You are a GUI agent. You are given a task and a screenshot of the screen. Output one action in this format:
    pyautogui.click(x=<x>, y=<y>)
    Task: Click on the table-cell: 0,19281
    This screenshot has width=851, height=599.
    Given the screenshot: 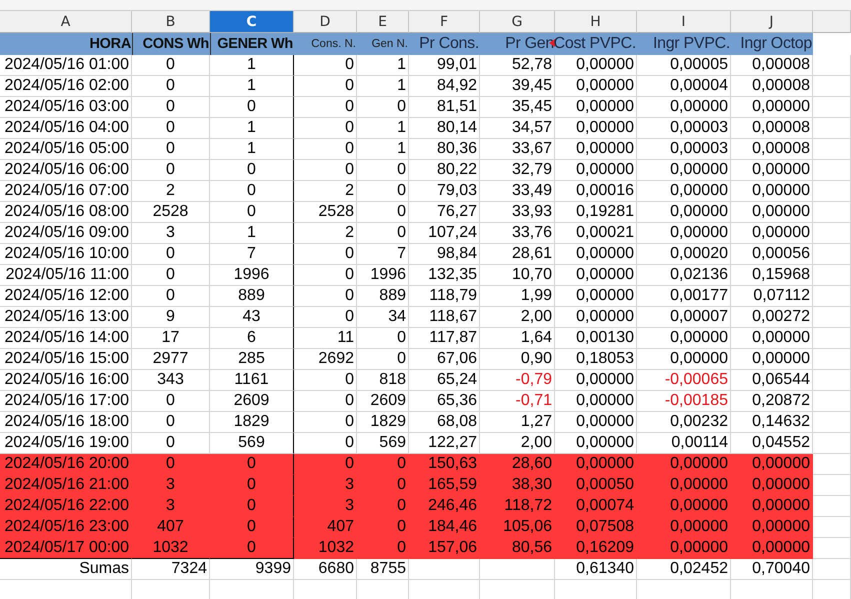 What is the action you would take?
    pyautogui.click(x=596, y=212)
    